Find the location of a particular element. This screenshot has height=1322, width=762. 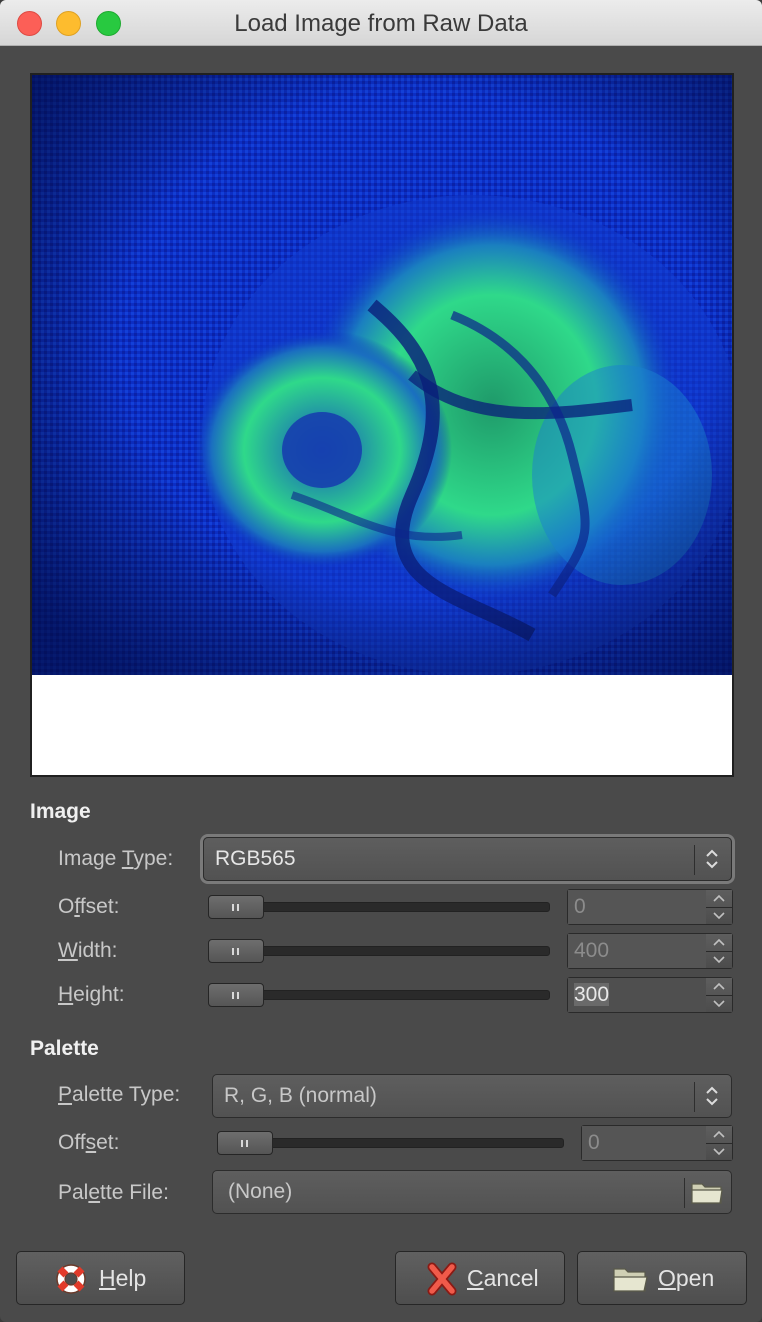

red-x-icon is located at coordinates (442, 1279).